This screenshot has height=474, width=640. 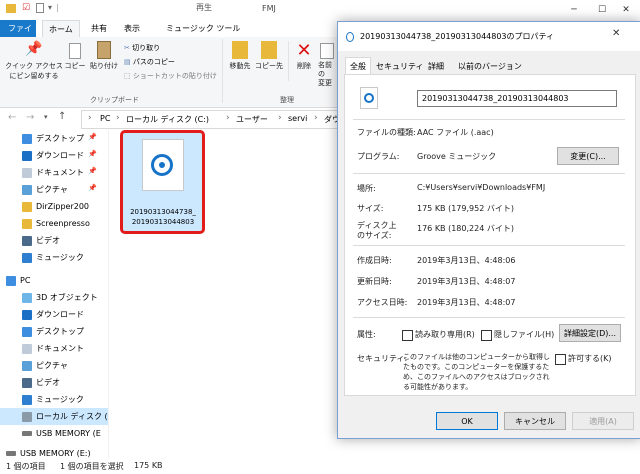 I want to click on nav-item-label: ビデオ, so click(x=48, y=382).